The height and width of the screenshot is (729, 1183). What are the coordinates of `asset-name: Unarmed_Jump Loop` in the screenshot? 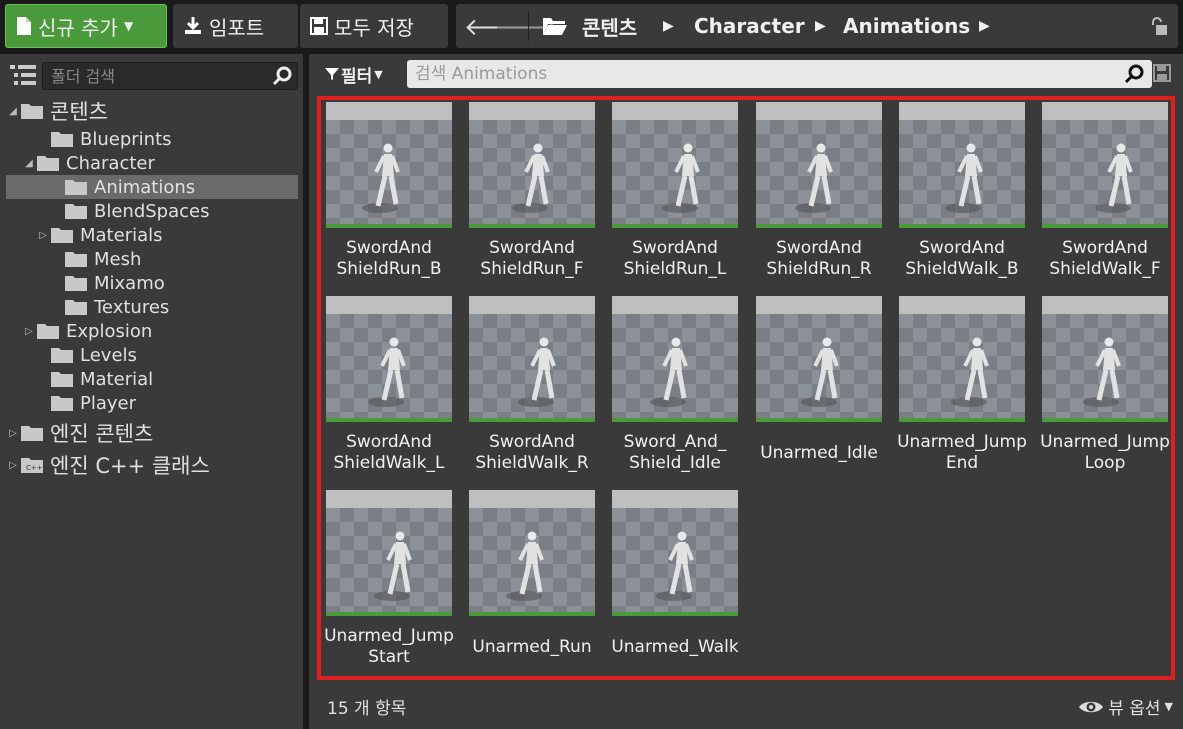 It's located at (1105, 452).